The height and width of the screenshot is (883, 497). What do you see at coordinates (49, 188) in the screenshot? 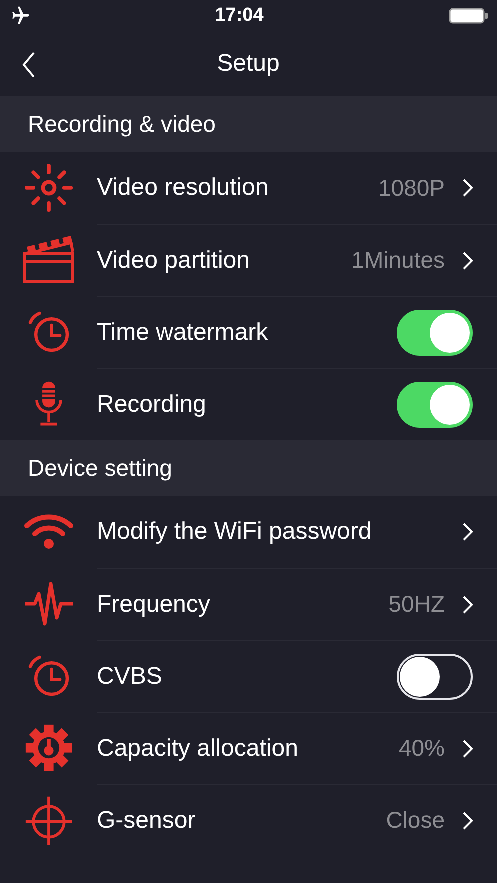
I see `sun-icon` at bounding box center [49, 188].